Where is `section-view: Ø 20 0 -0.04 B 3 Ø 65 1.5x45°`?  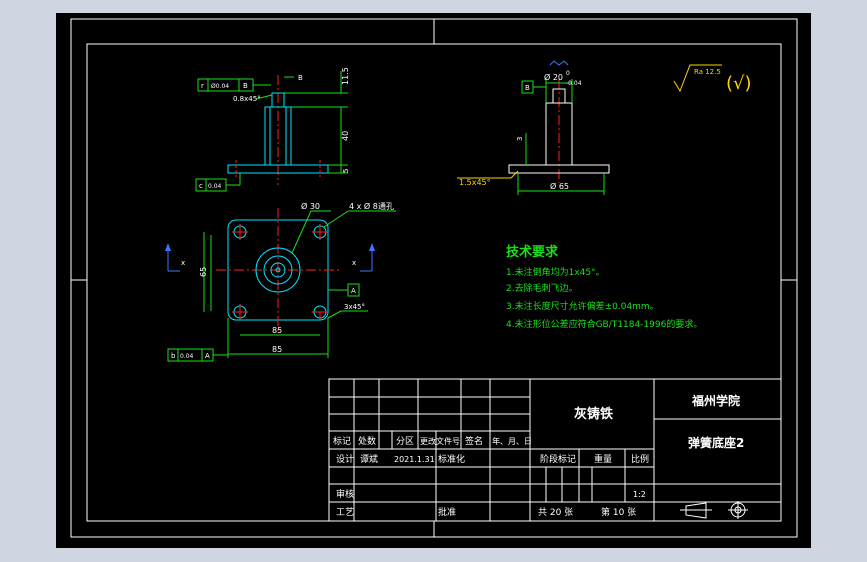 section-view: Ø 20 0 -0.04 B 3 Ø 65 1.5x45° is located at coordinates (533, 127).